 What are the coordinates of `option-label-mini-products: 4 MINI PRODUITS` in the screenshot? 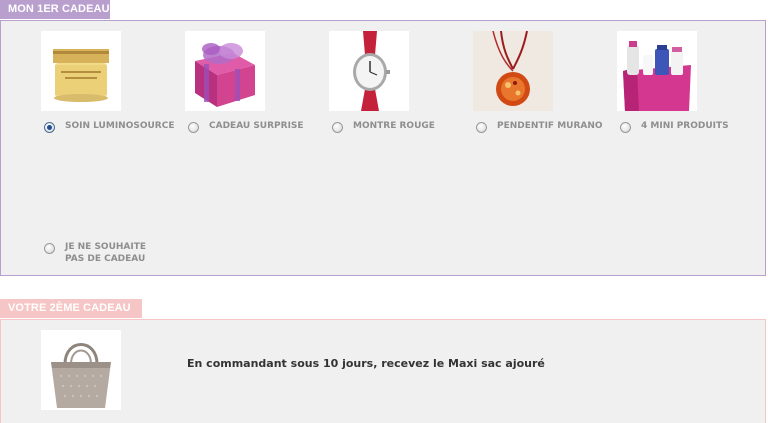 It's located at (685, 126).